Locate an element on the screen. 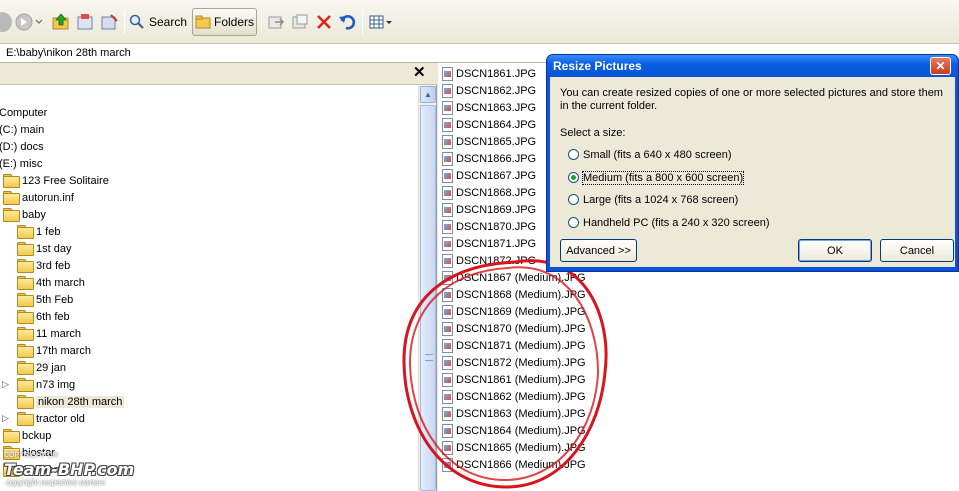  tree-item: (C:) main is located at coordinates (22, 129).